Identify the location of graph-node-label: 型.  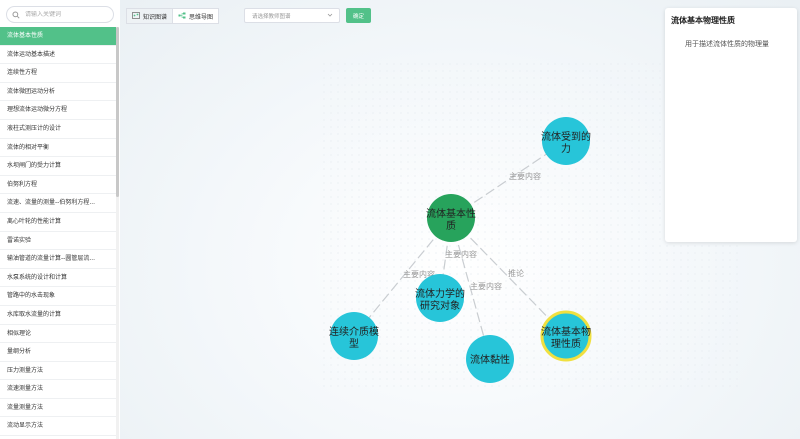
(354, 343).